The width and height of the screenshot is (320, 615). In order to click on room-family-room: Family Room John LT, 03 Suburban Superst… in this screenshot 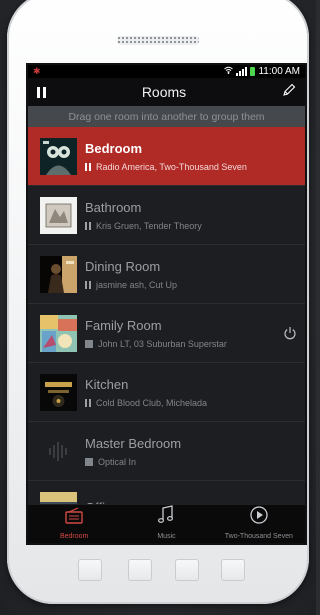, I will do `click(166, 333)`.